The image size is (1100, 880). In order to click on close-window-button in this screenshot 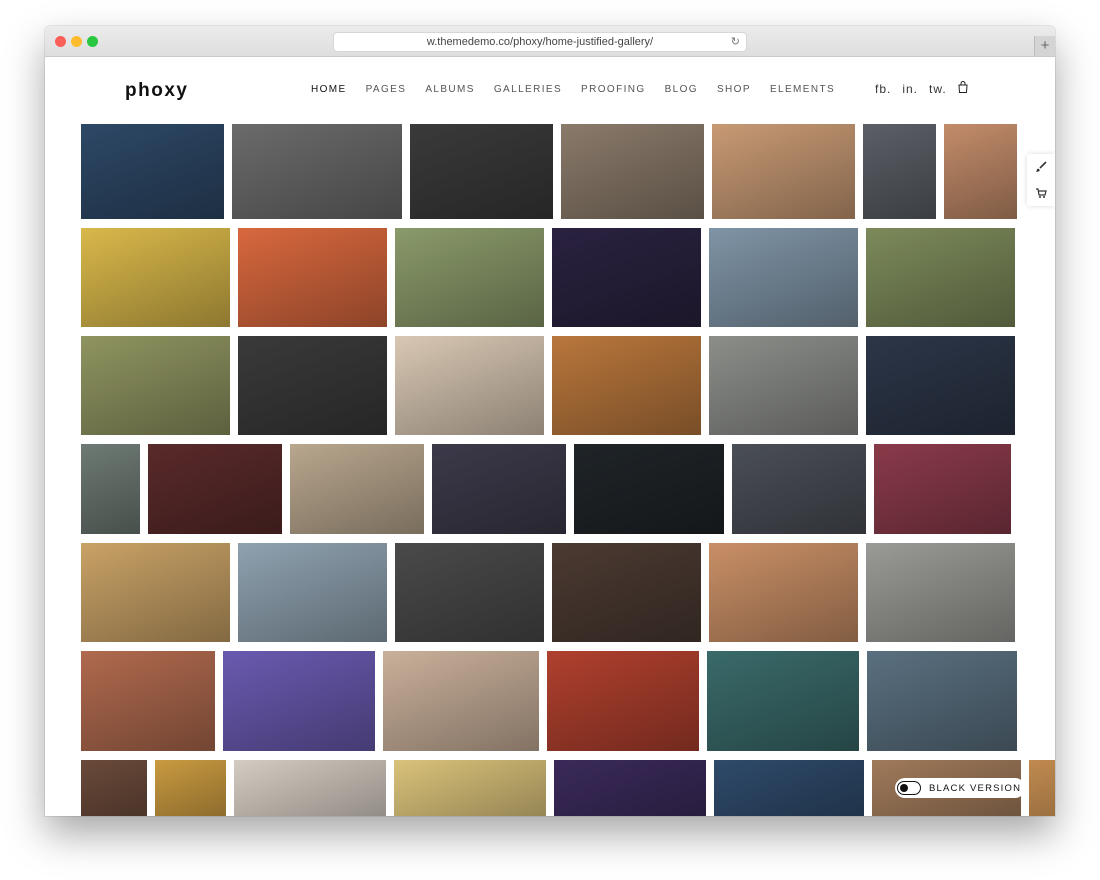, I will do `click(60, 41)`.